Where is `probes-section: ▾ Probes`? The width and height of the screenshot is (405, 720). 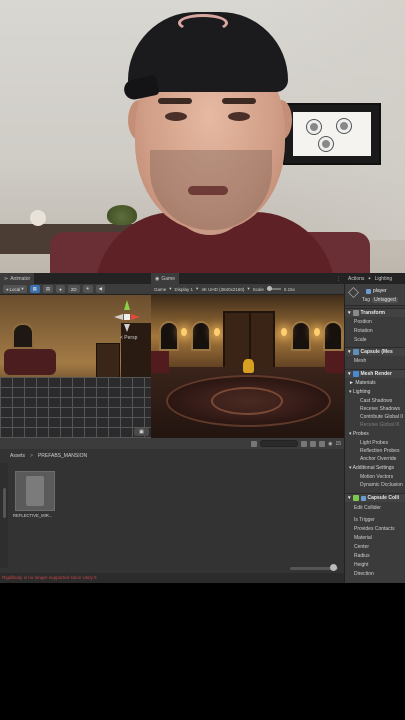
probes-section: ▾ Probes is located at coordinates (359, 434).